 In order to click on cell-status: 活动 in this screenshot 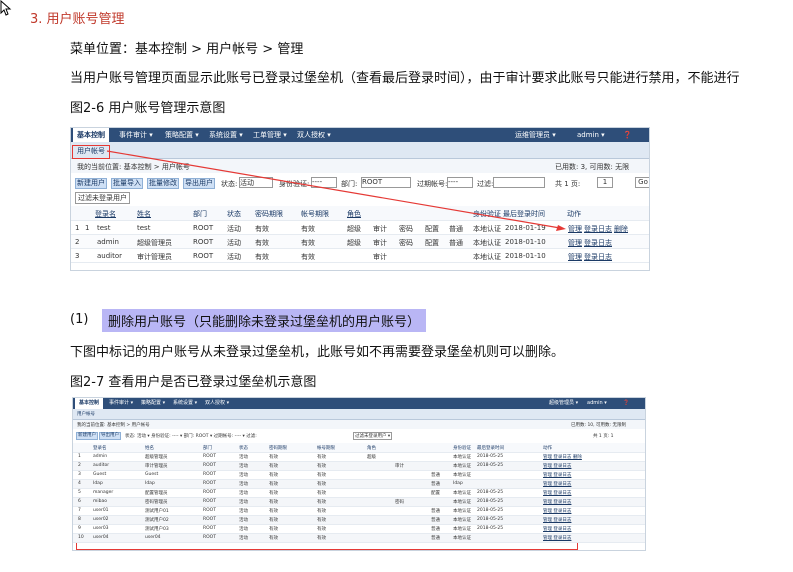, I will do `click(243, 457)`.